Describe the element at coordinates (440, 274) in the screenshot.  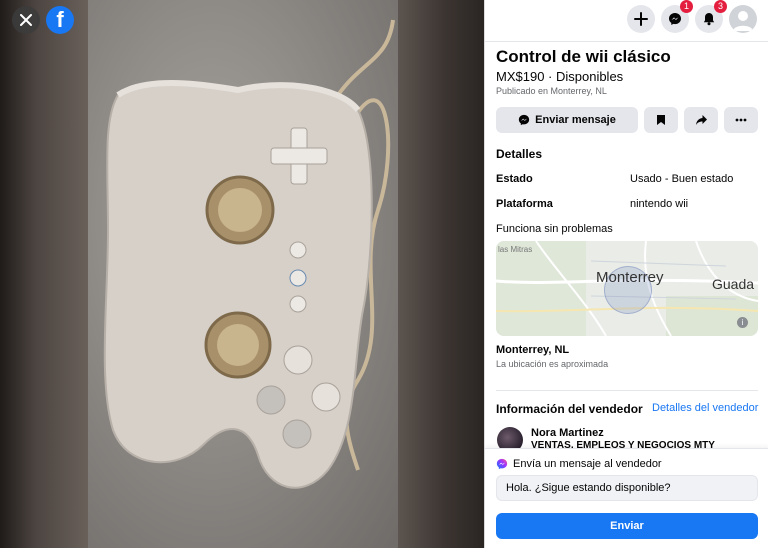
I see `photo-blur-right` at that location.